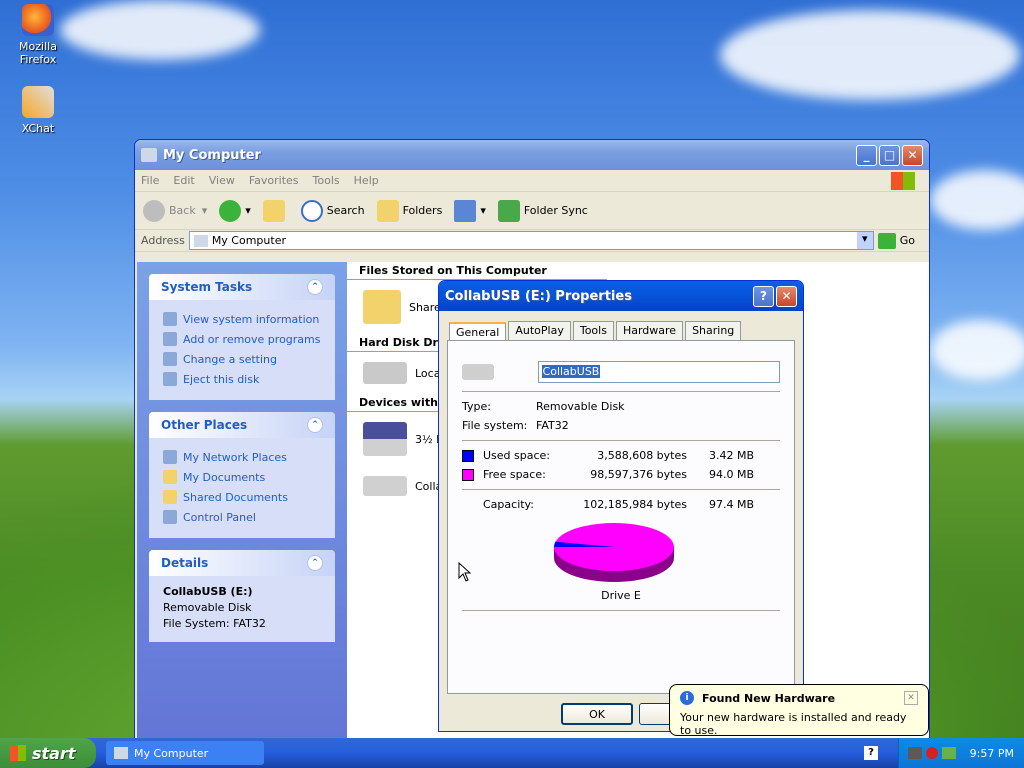 The height and width of the screenshot is (768, 1024). Describe the element at coordinates (274, 180) in the screenshot. I see `menu-favorites: Favorites` at that location.